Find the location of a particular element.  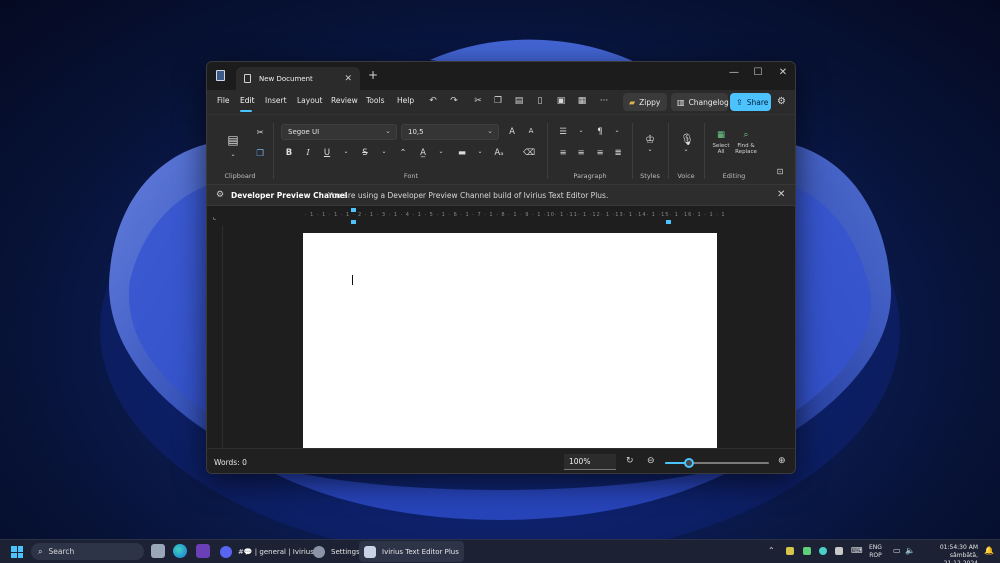

close-tab-icon: ✕ is located at coordinates (348, 79).